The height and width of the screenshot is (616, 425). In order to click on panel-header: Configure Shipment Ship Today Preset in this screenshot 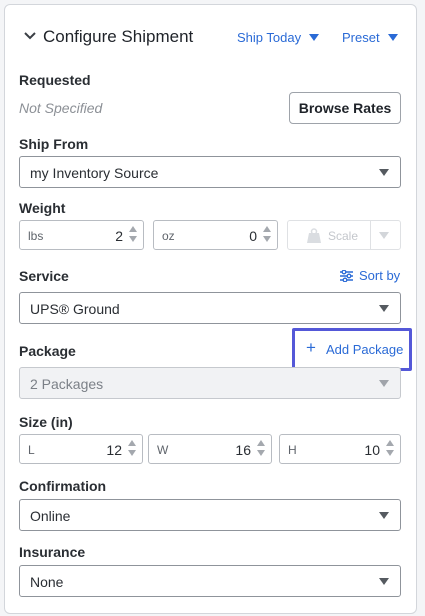, I will do `click(210, 37)`.